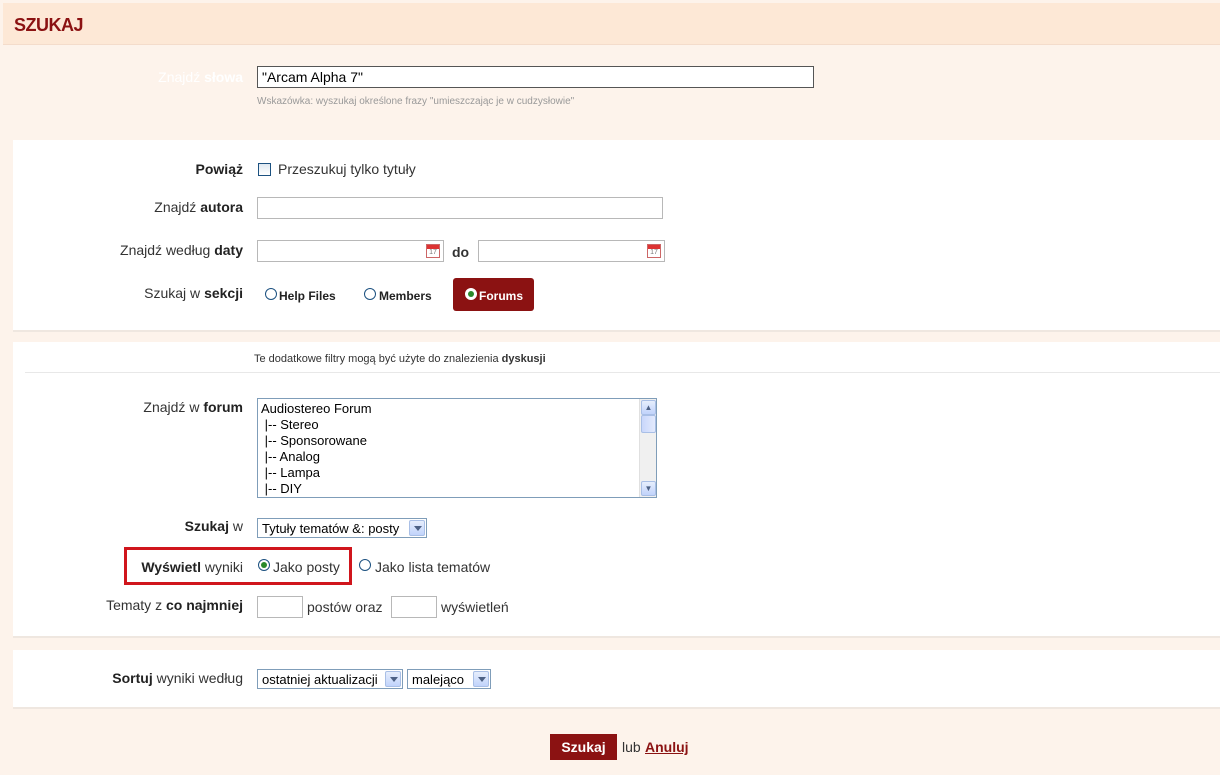  Describe the element at coordinates (667, 747) in the screenshot. I see `cancel-link: Anuluj` at that location.